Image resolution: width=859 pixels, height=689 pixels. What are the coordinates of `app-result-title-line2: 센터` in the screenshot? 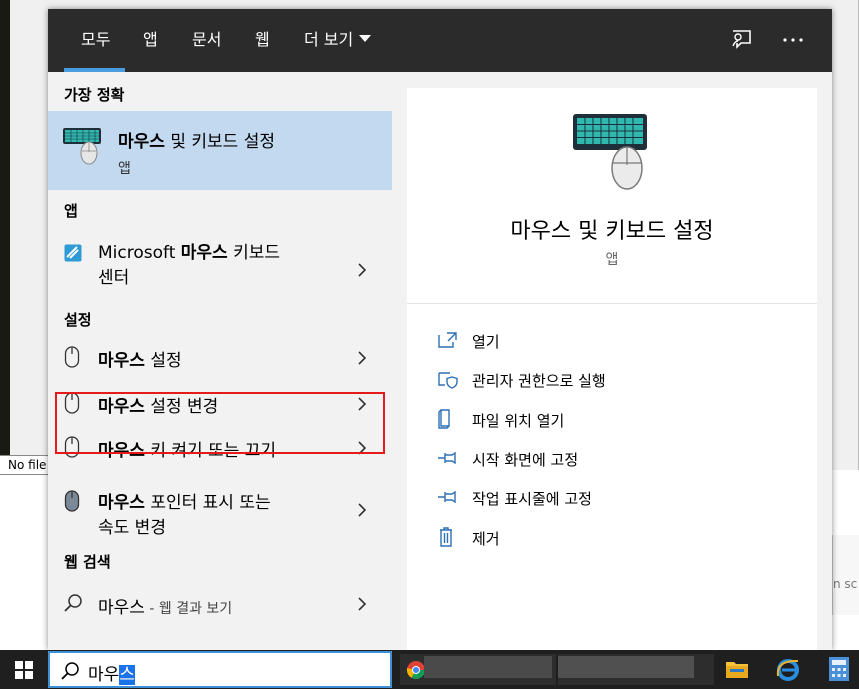 It's located at (114, 278).